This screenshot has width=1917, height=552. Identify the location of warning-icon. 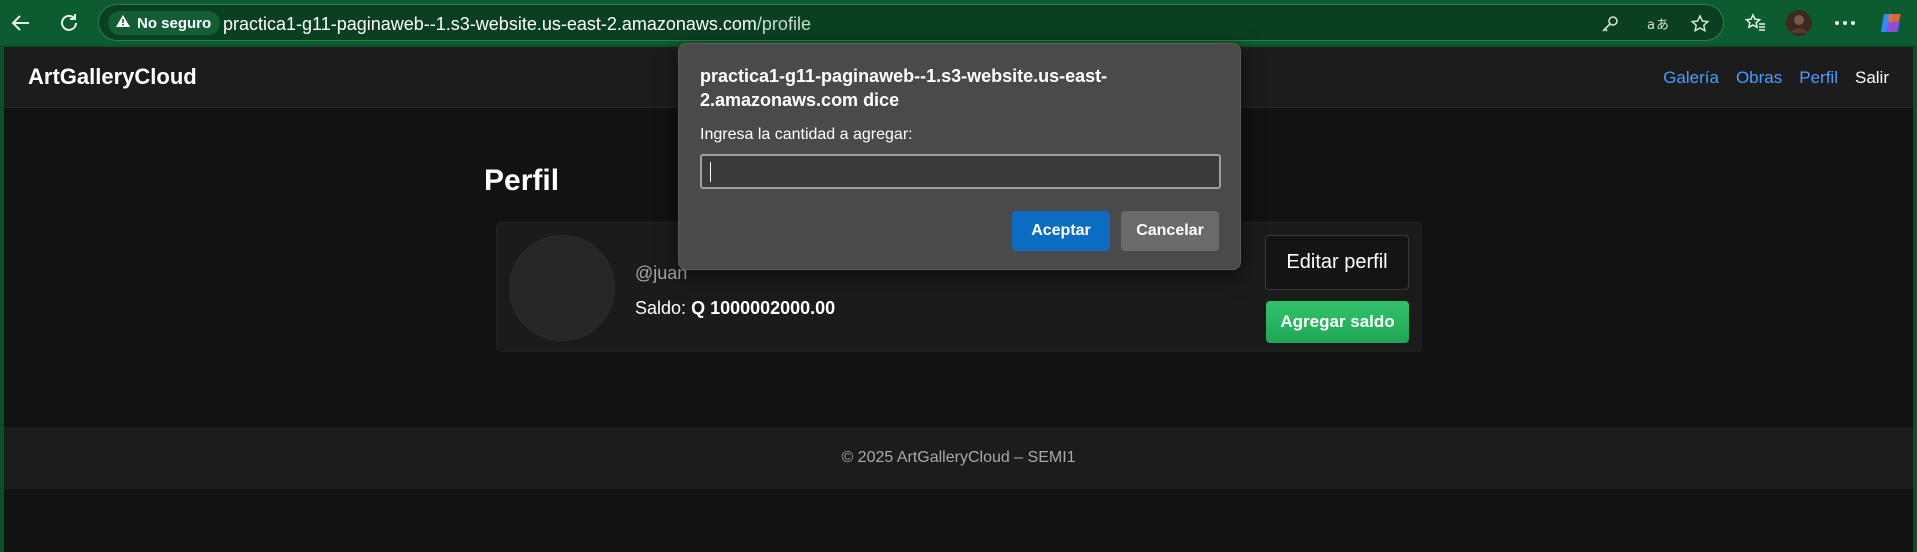
(123, 23).